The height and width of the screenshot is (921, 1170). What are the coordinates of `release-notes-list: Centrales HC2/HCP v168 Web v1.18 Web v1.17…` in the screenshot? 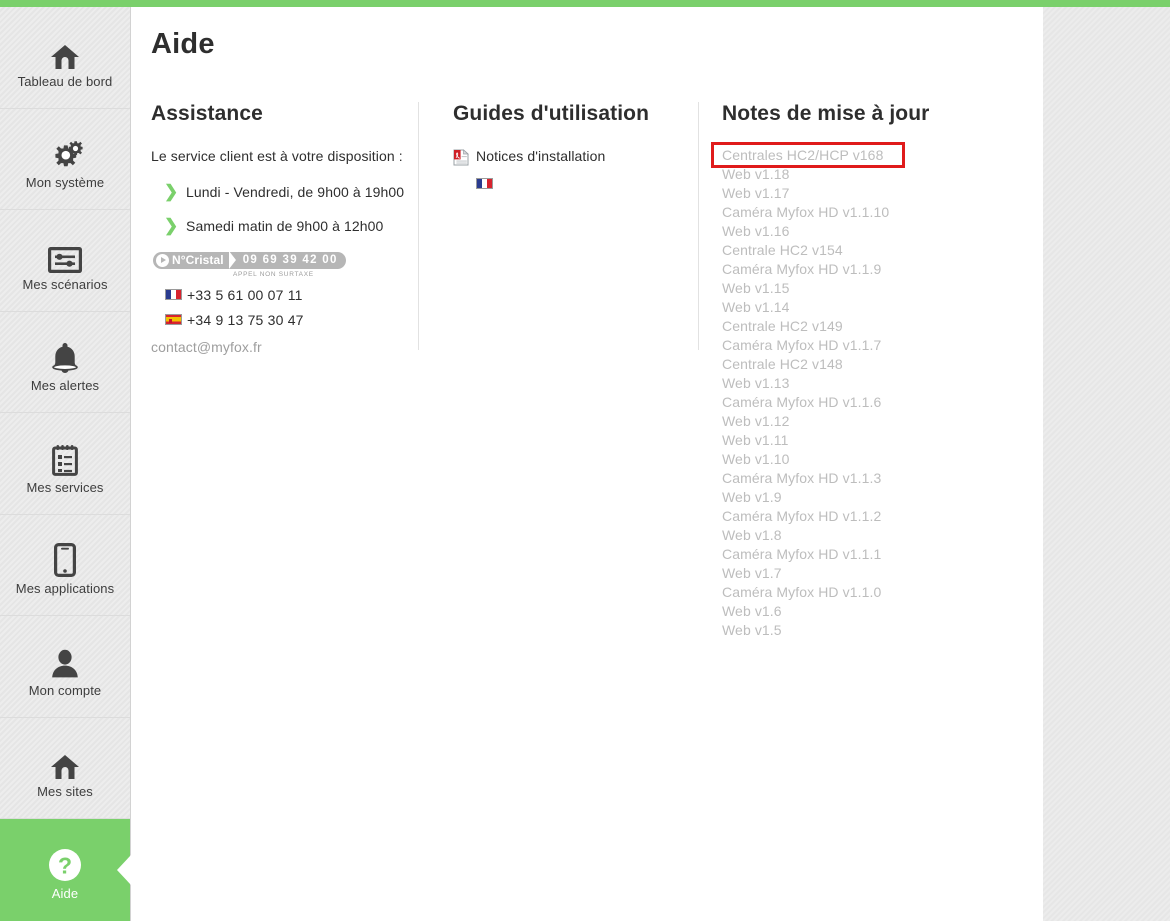 It's located at (861, 391).